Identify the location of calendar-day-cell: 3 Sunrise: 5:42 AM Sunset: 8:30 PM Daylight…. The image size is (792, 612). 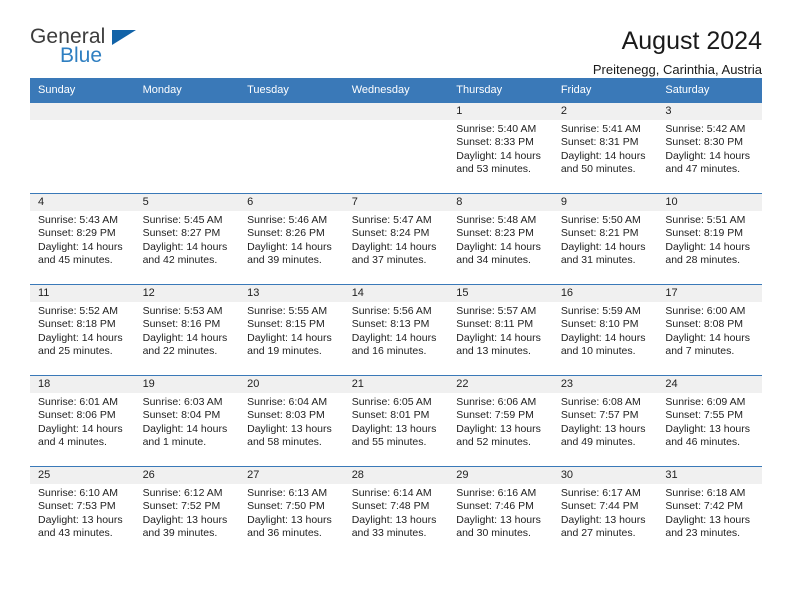
(709, 148).